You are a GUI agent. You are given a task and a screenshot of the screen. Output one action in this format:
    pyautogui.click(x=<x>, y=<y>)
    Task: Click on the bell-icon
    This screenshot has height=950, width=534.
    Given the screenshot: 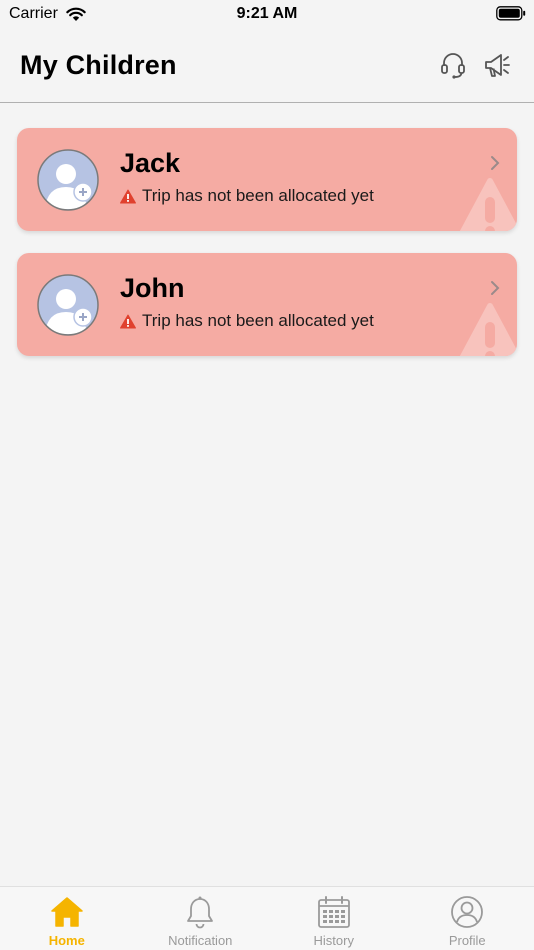 What is the action you would take?
    pyautogui.click(x=200, y=912)
    